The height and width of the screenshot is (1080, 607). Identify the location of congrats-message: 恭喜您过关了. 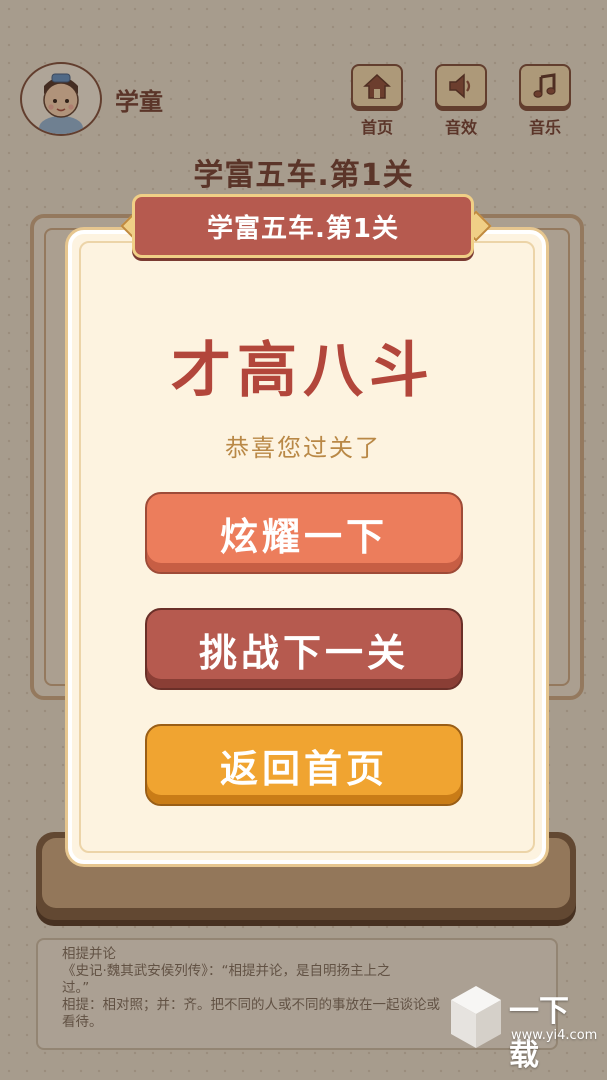
(303, 448).